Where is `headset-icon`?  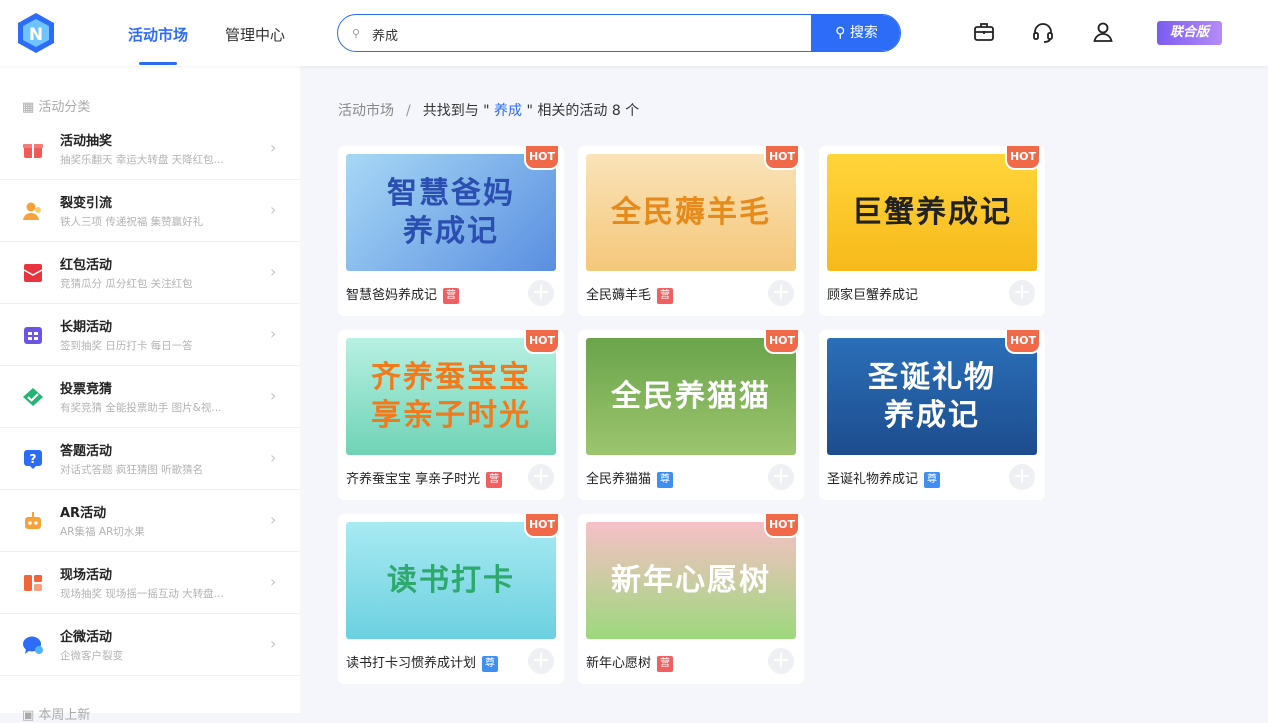
headset-icon is located at coordinates (1043, 32).